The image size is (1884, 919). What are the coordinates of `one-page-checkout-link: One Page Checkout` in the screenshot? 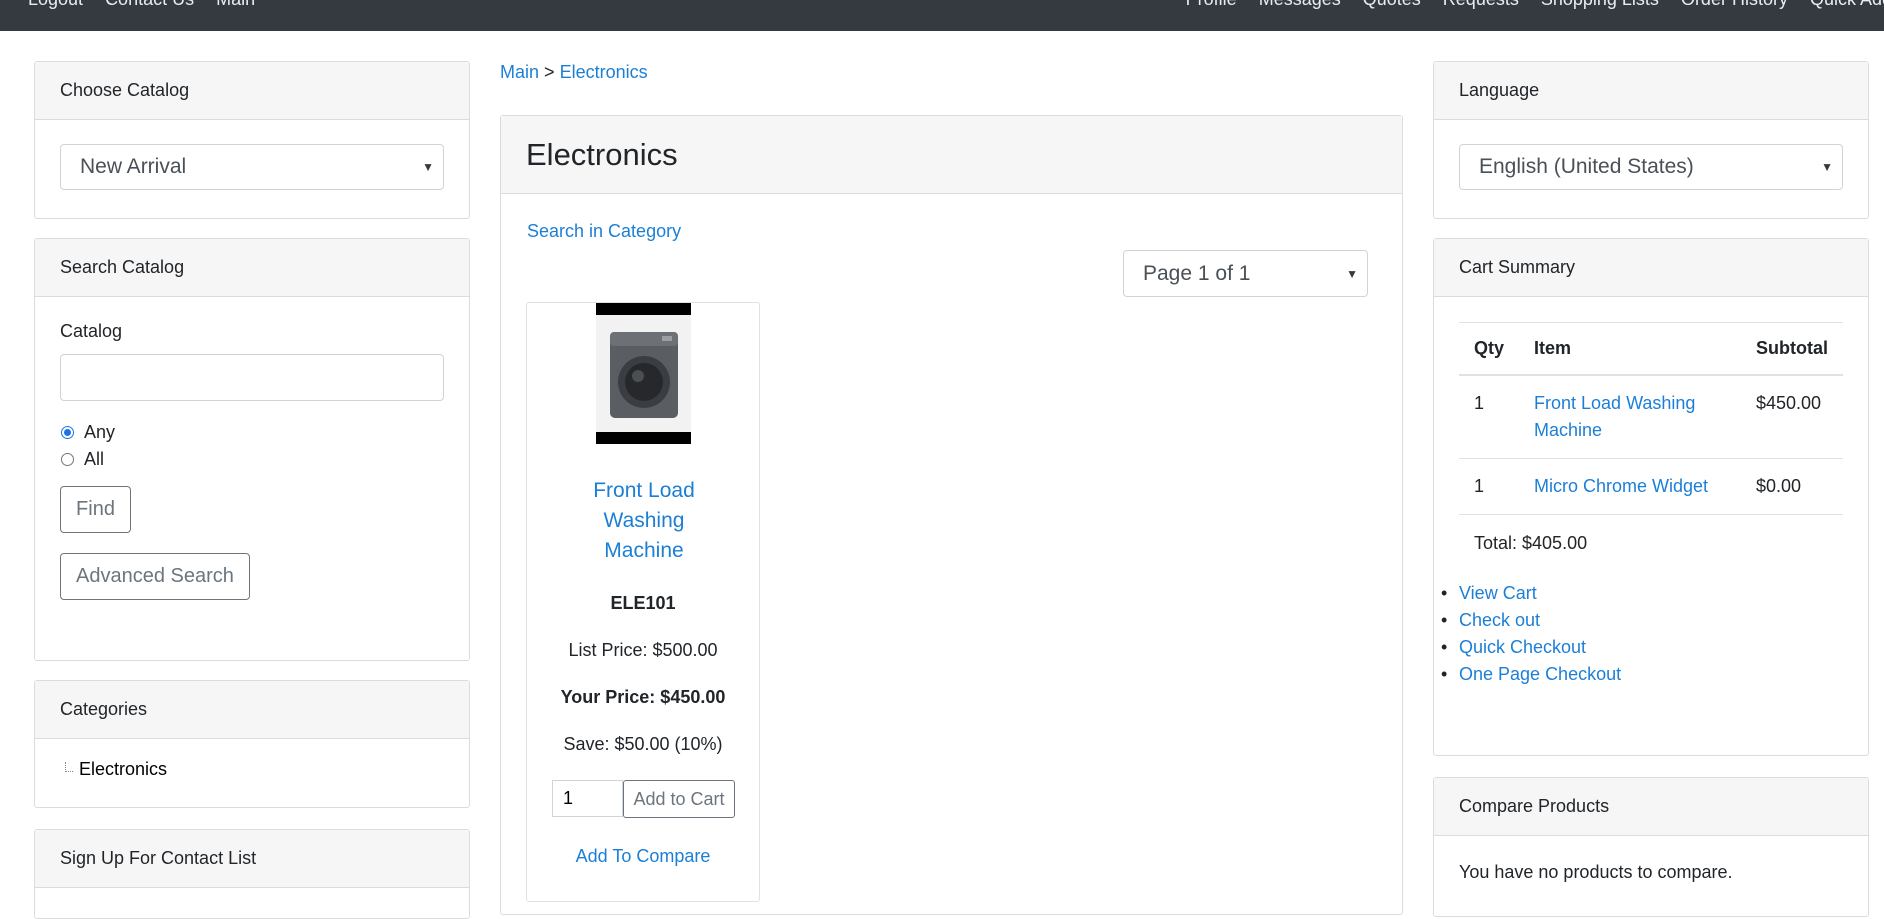 It's located at (1540, 674).